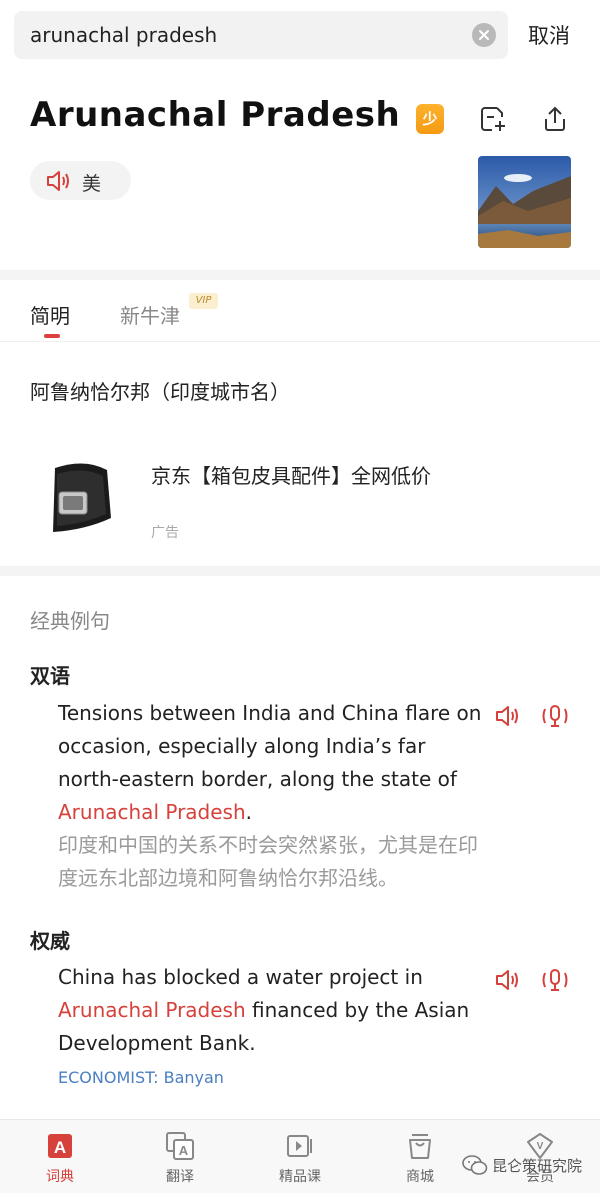  I want to click on cancel-button: 取消, so click(549, 35).